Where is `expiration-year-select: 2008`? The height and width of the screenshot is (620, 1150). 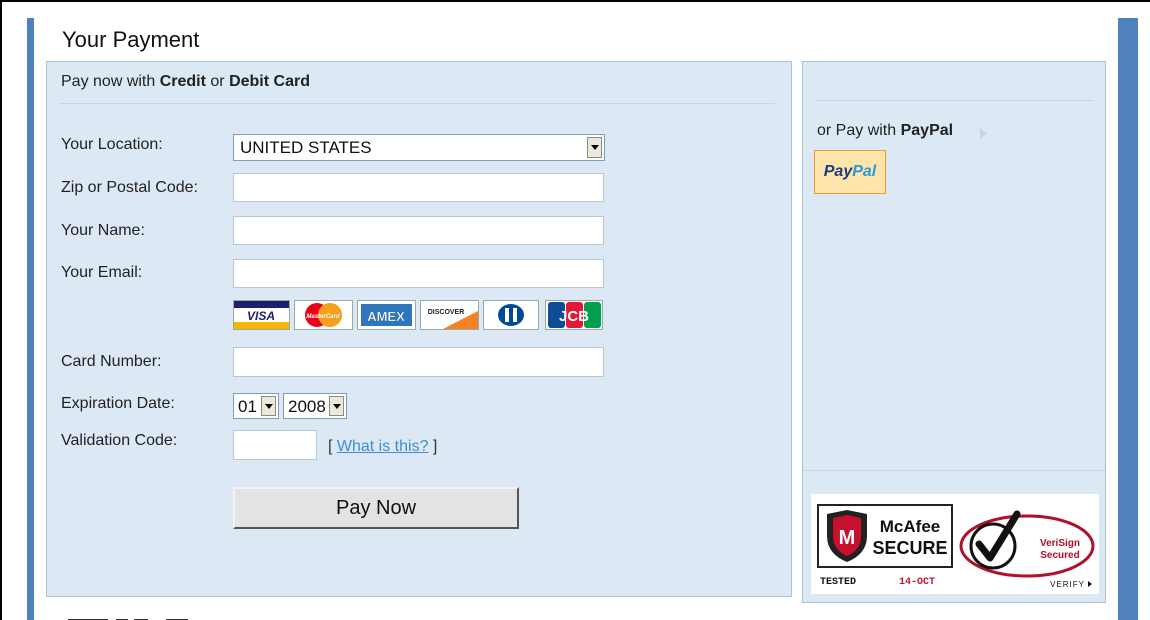
expiration-year-select: 2008 is located at coordinates (315, 406).